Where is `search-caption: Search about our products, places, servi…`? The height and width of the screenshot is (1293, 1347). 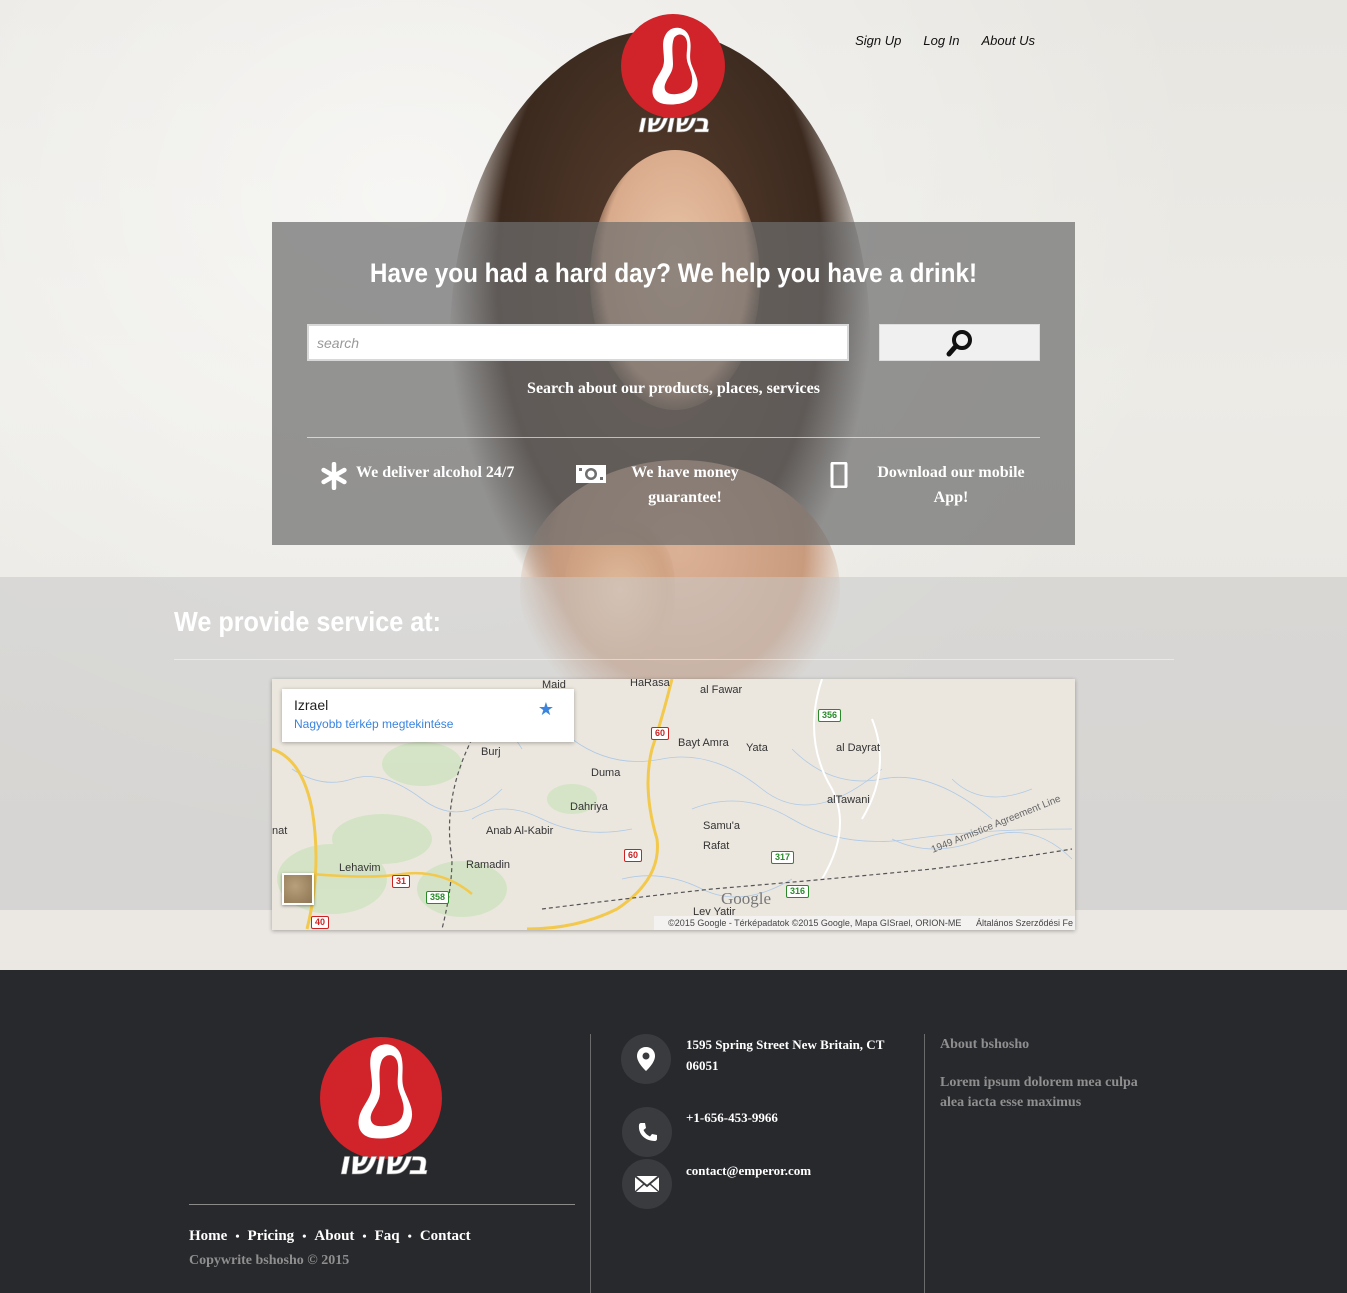
search-caption: Search about our products, places, servi… is located at coordinates (673, 388).